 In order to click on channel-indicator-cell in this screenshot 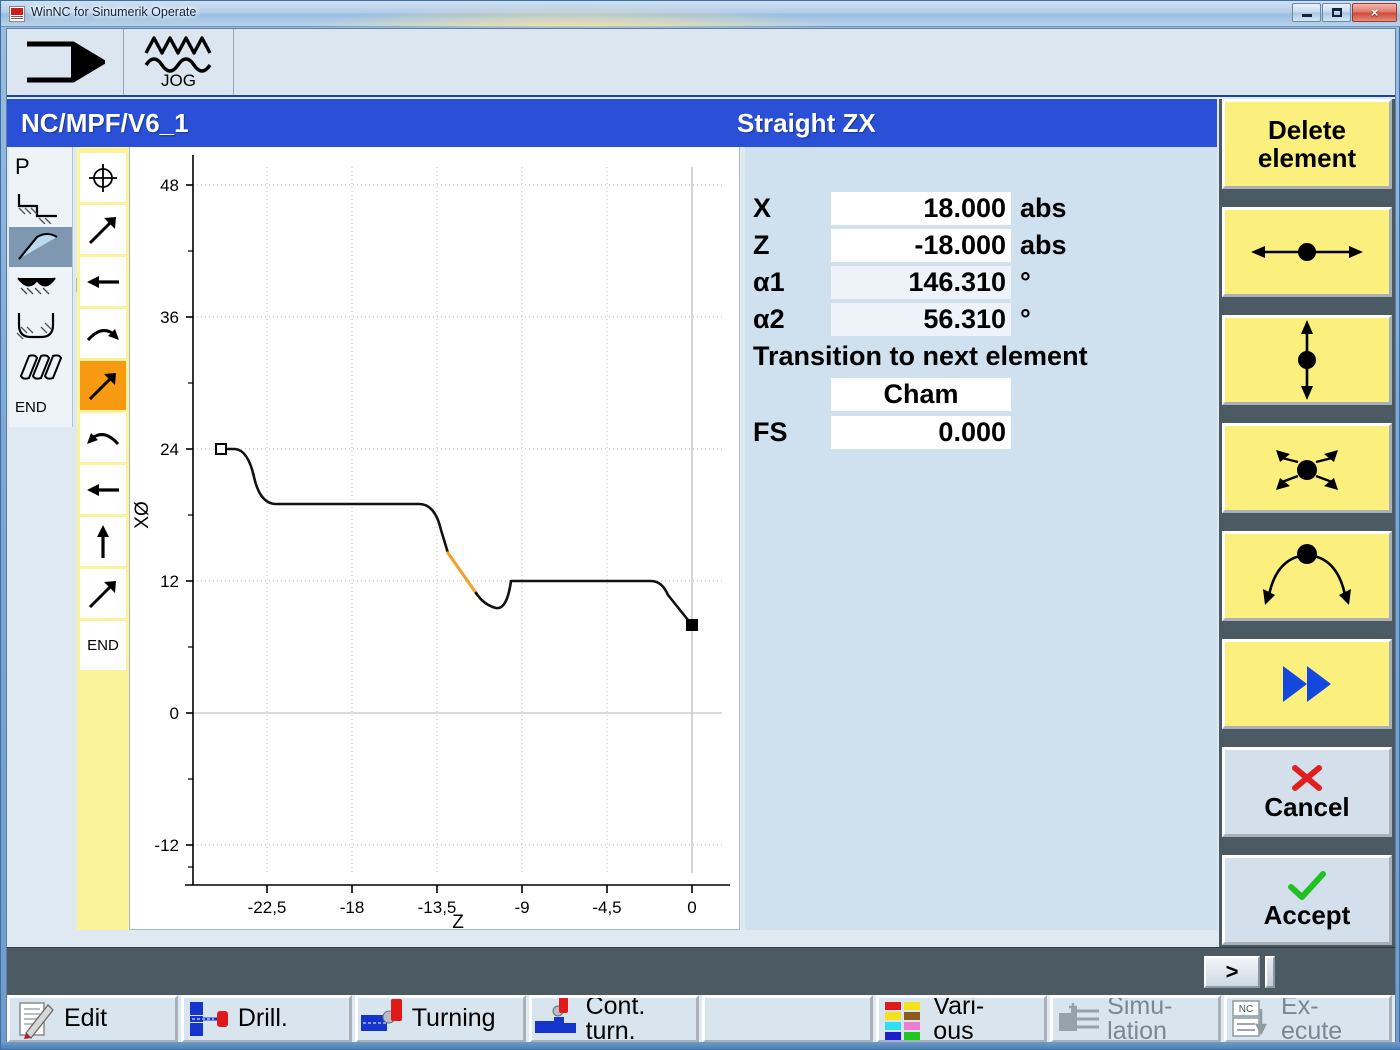, I will do `click(65, 62)`.